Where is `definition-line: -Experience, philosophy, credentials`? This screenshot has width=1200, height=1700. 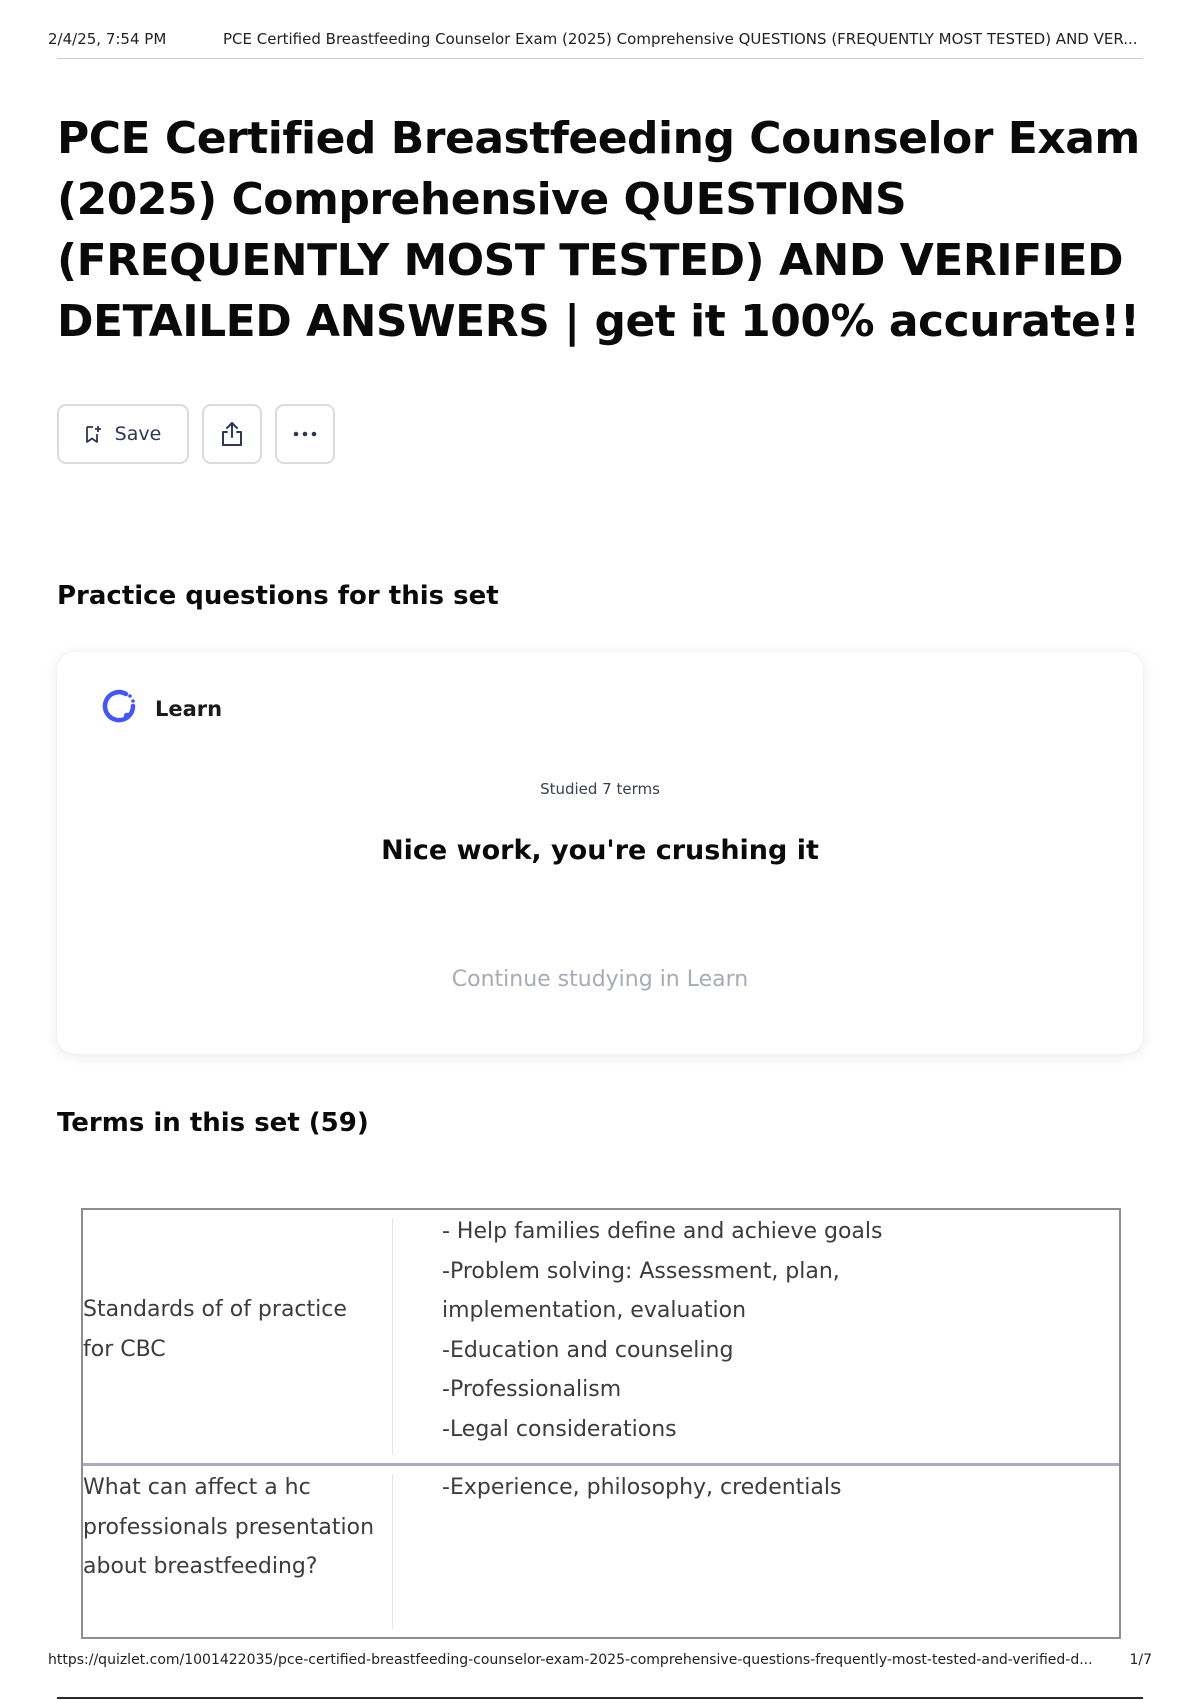
definition-line: -Experience, philosophy, credentials is located at coordinates (642, 1487).